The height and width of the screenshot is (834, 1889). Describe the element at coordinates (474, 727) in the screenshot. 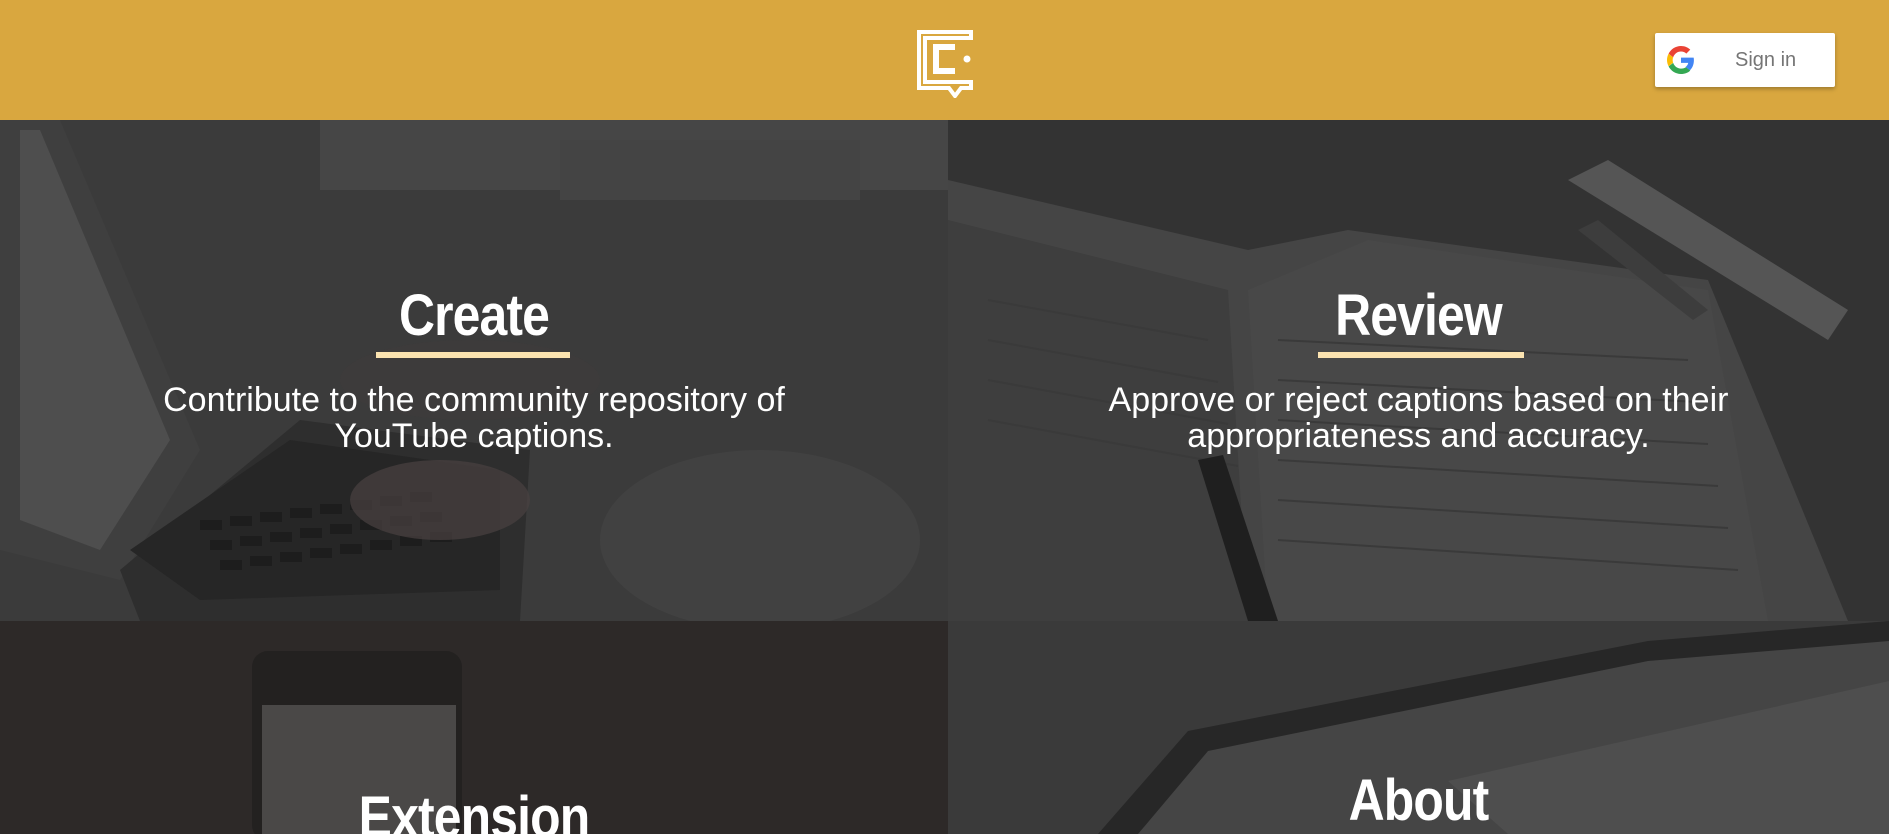

I see `extension-tile: Extension` at that location.